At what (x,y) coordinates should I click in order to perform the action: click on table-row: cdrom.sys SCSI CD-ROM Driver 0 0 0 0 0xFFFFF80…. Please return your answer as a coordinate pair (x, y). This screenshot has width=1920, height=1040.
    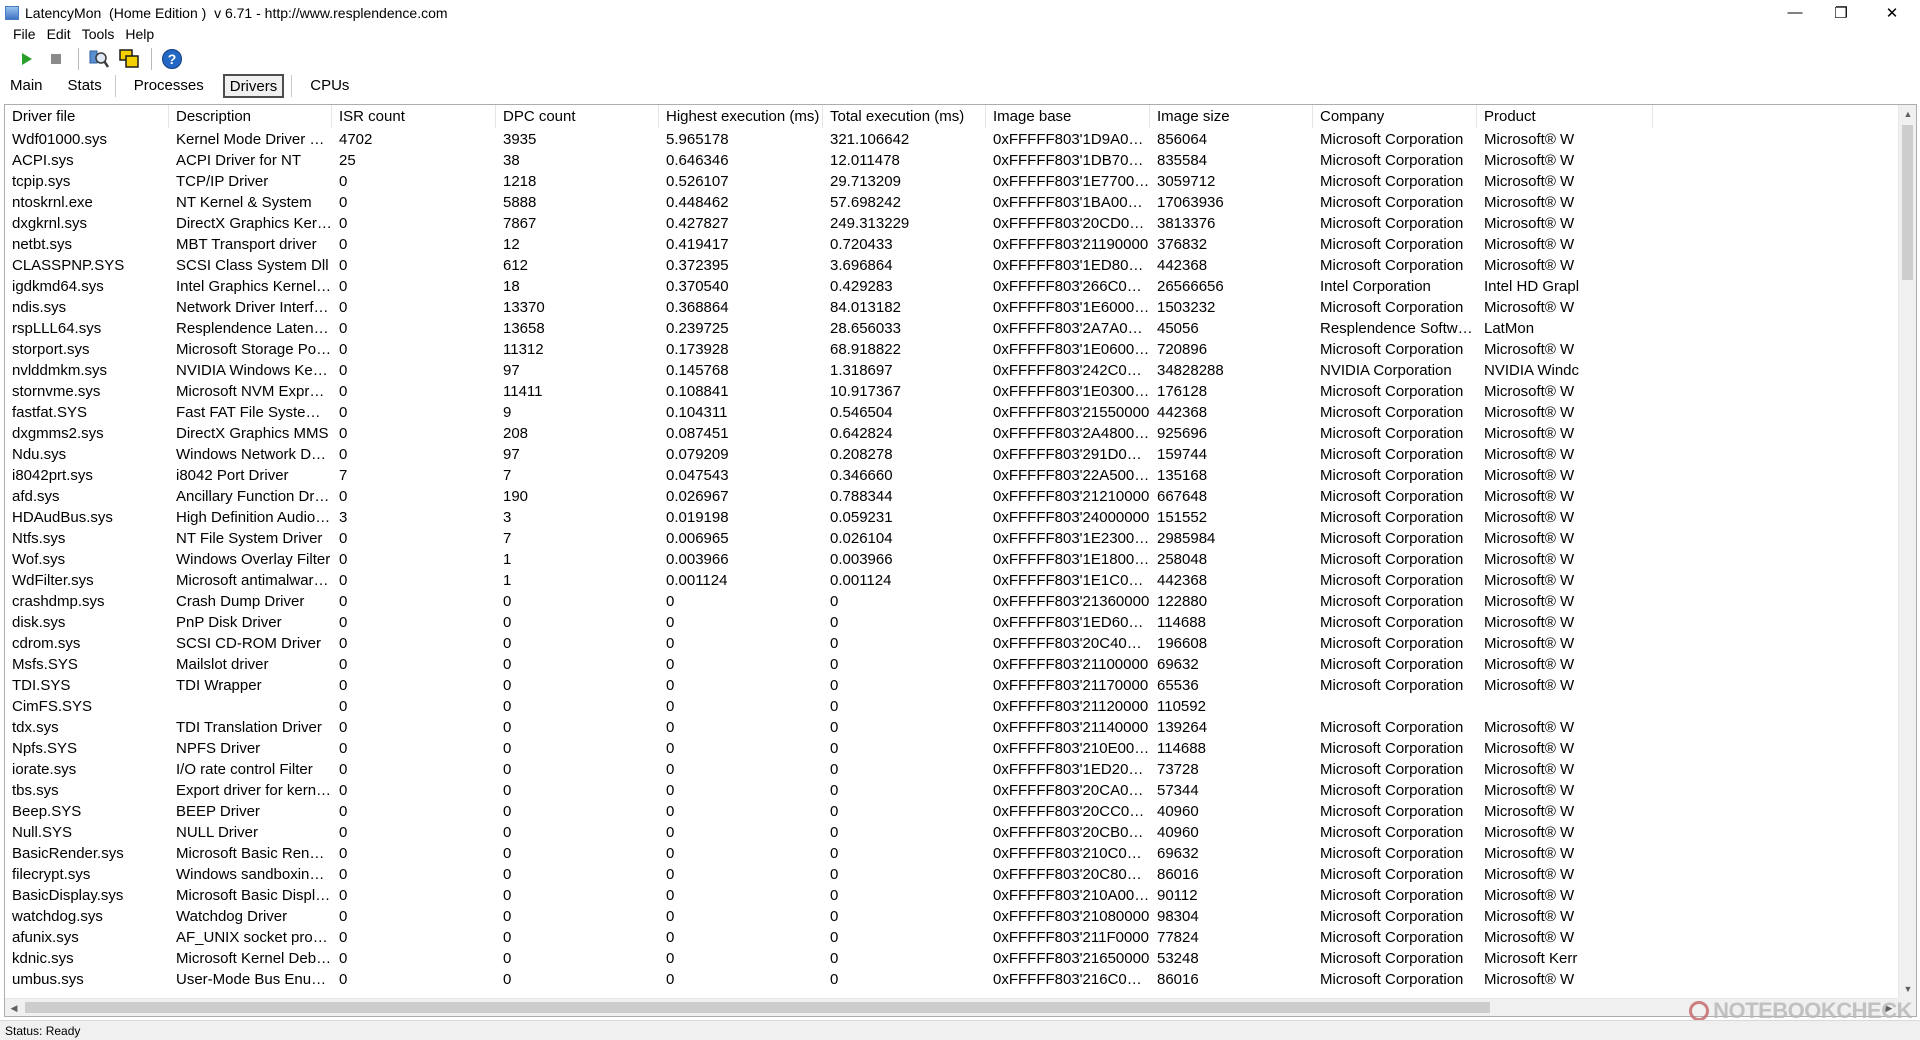
    Looking at the image, I should click on (951, 643).